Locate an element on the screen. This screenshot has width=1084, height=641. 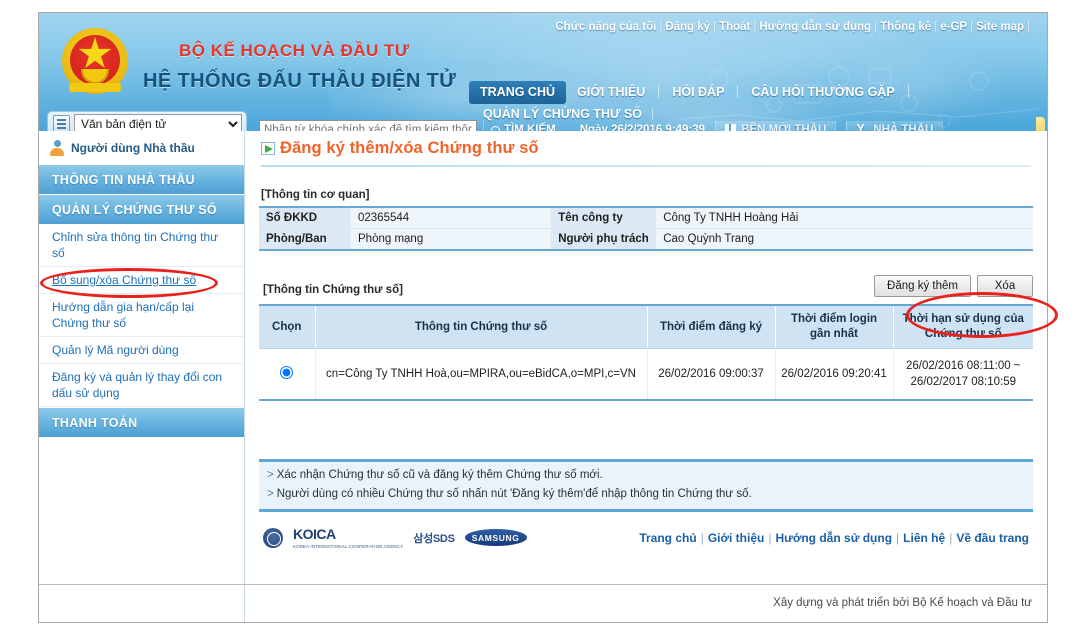
nav-item-home: TRANG CHỦ is located at coordinates (517, 92).